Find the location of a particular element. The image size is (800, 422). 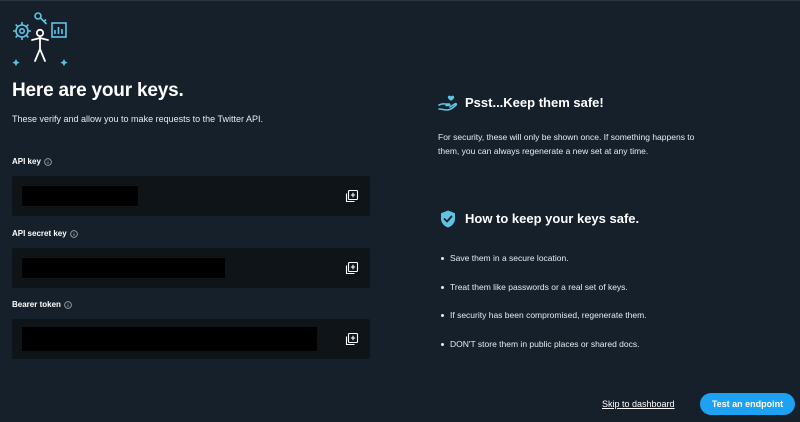

how-to-title: How to keep your keys safe. is located at coordinates (552, 218).